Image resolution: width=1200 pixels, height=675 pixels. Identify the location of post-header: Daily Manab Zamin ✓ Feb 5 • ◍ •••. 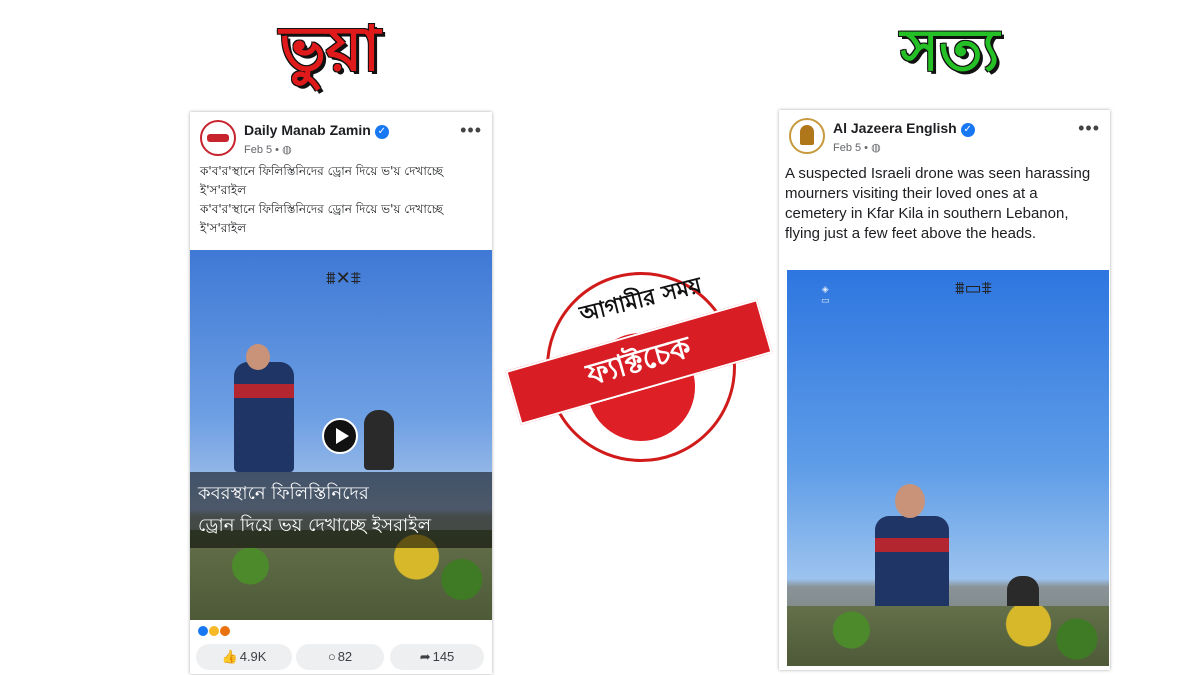
(341, 137).